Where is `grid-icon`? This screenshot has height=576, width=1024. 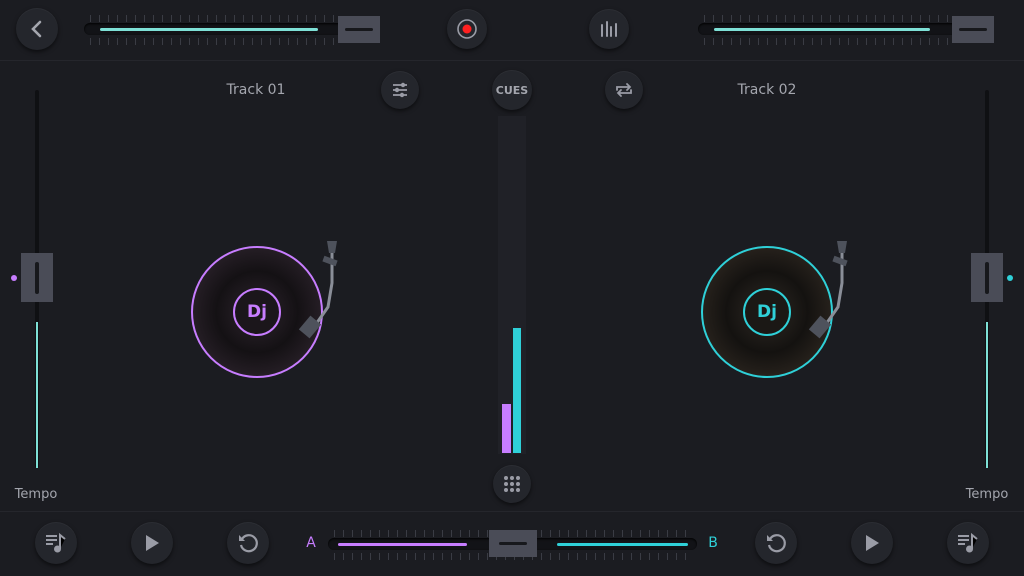 grid-icon is located at coordinates (512, 484).